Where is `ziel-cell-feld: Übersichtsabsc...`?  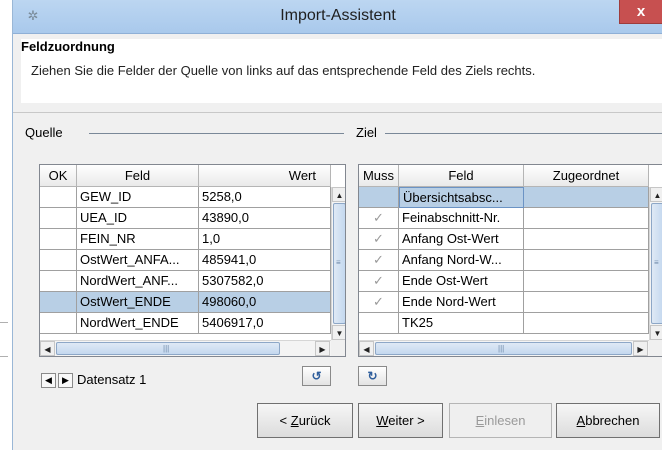 ziel-cell-feld: Übersichtsabsc... is located at coordinates (461, 197).